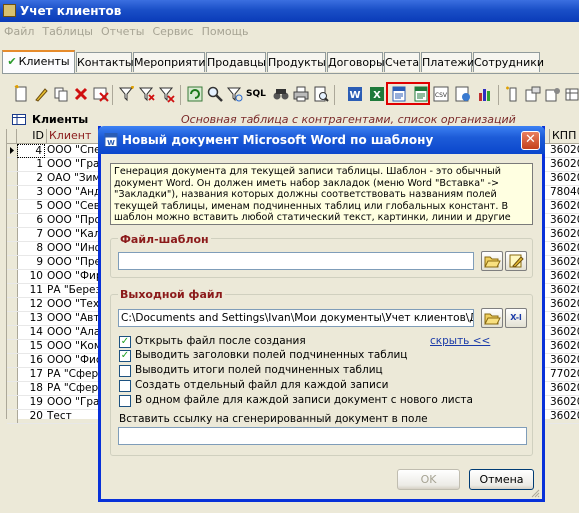 Image resolution: width=579 pixels, height=513 pixels. I want to click on menu-file: Файл, so click(19, 32).